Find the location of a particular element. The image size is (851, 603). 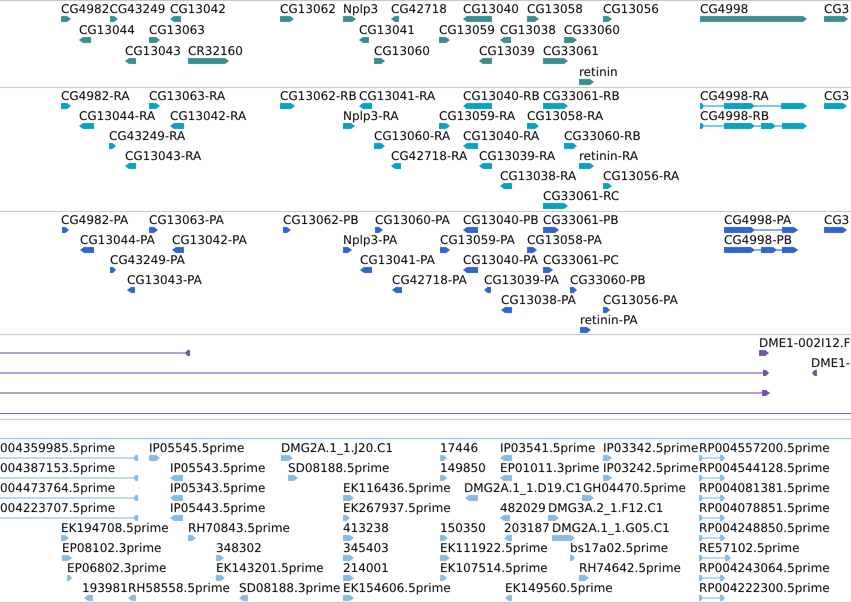

feature-label: IP05545.5prime is located at coordinates (196, 448).